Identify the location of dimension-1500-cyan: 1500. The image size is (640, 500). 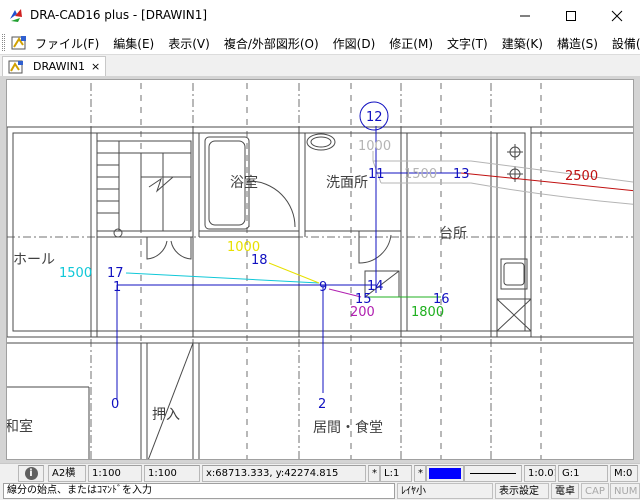
(75, 273).